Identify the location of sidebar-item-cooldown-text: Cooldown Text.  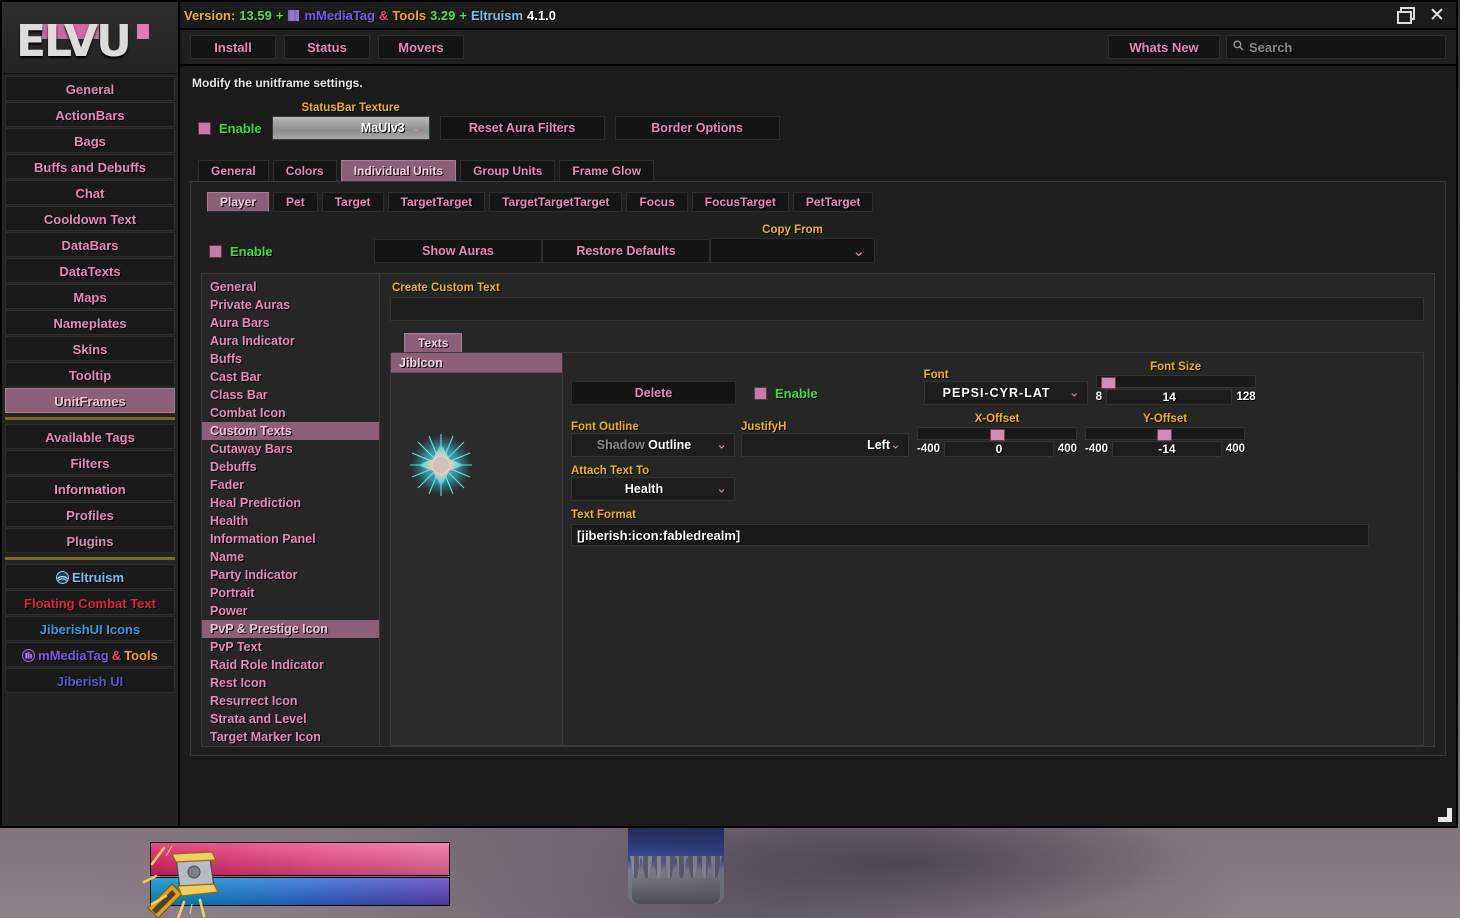
(90, 218).